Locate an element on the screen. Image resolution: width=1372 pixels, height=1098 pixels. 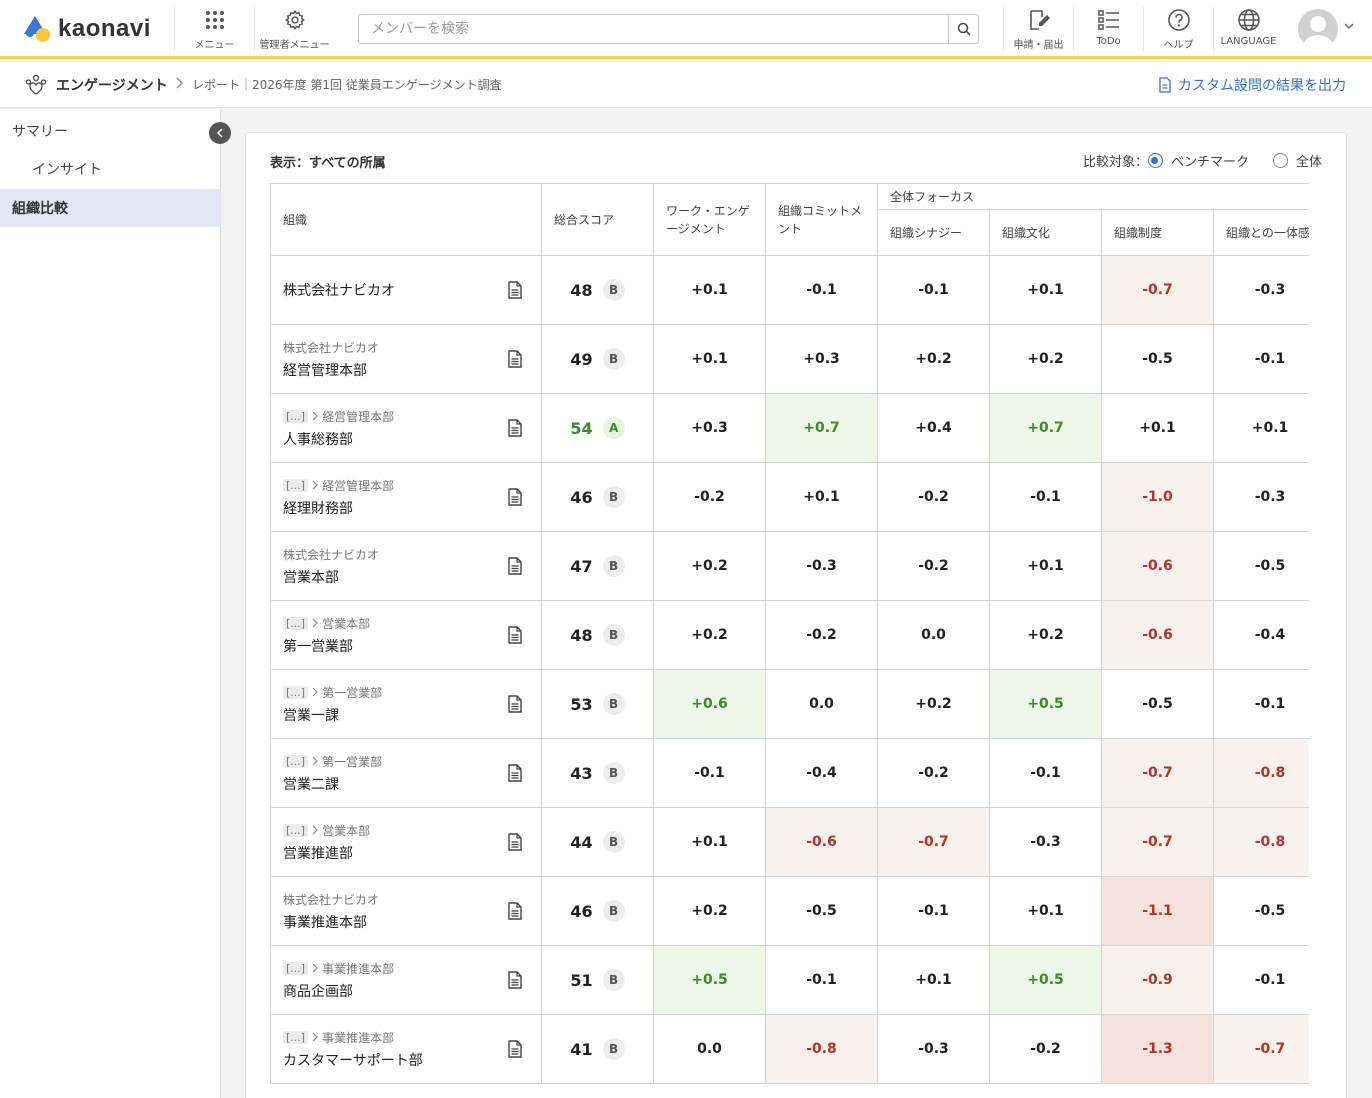
header-org-culture: 組織文化 is located at coordinates (1045, 232).